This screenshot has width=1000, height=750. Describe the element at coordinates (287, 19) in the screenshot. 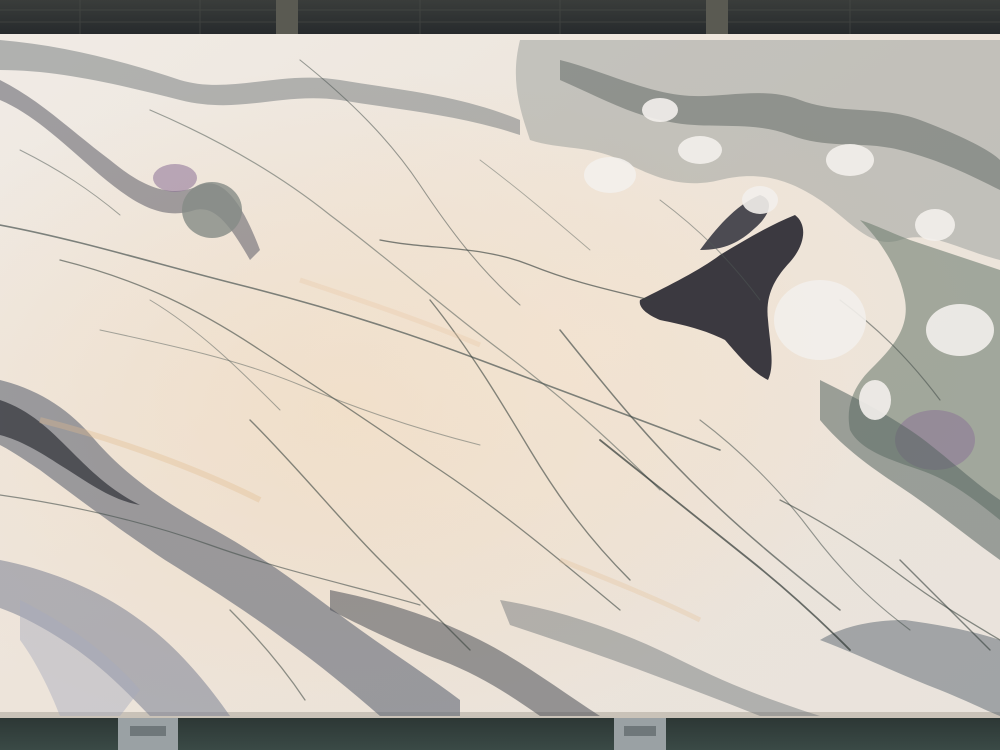

I see `backdrop-beam-left` at that location.